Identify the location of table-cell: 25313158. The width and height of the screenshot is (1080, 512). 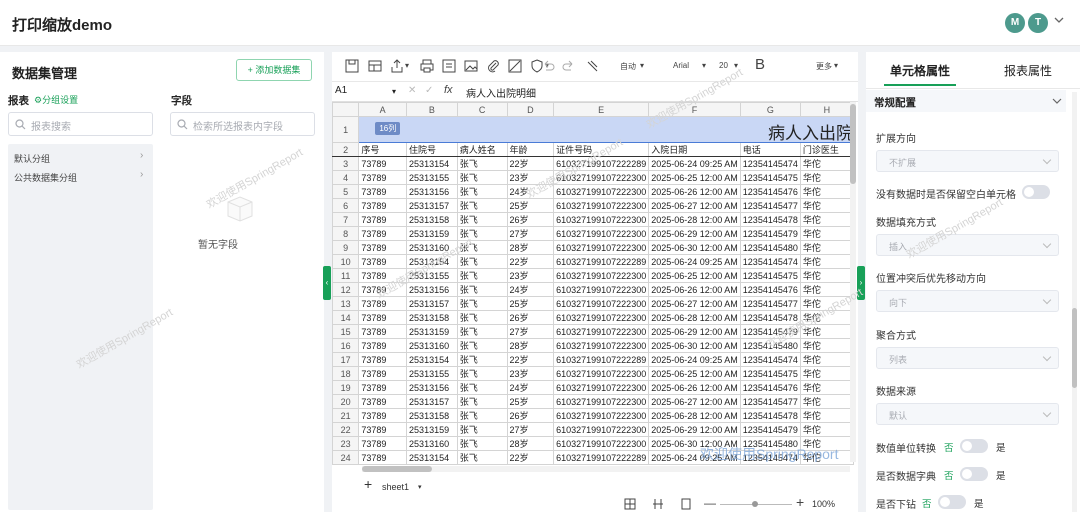
(432, 219).